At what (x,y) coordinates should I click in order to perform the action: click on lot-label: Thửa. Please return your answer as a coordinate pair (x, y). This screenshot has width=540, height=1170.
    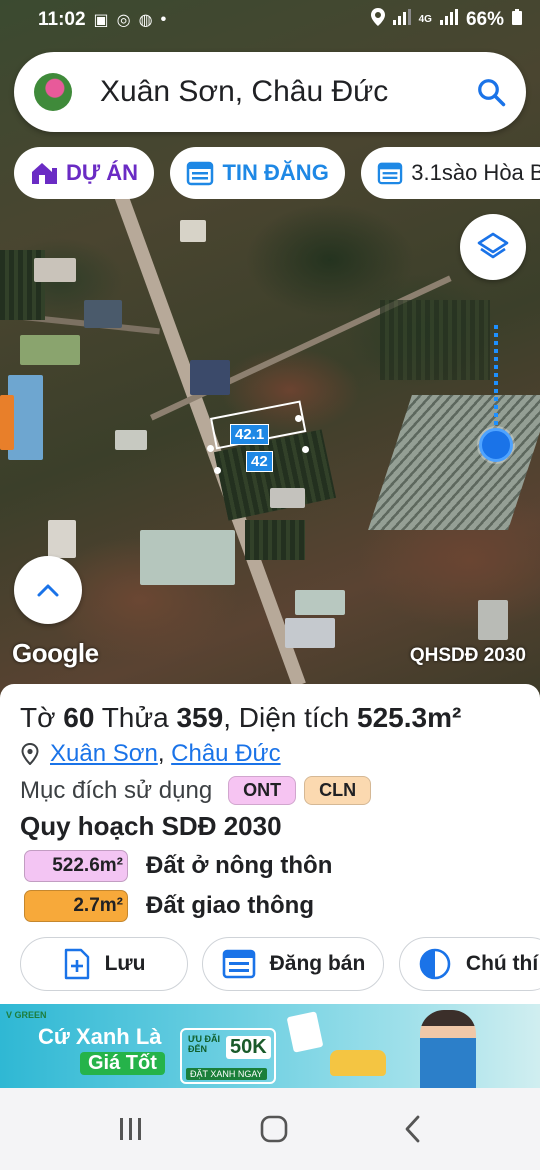
    Looking at the image, I should click on (135, 717).